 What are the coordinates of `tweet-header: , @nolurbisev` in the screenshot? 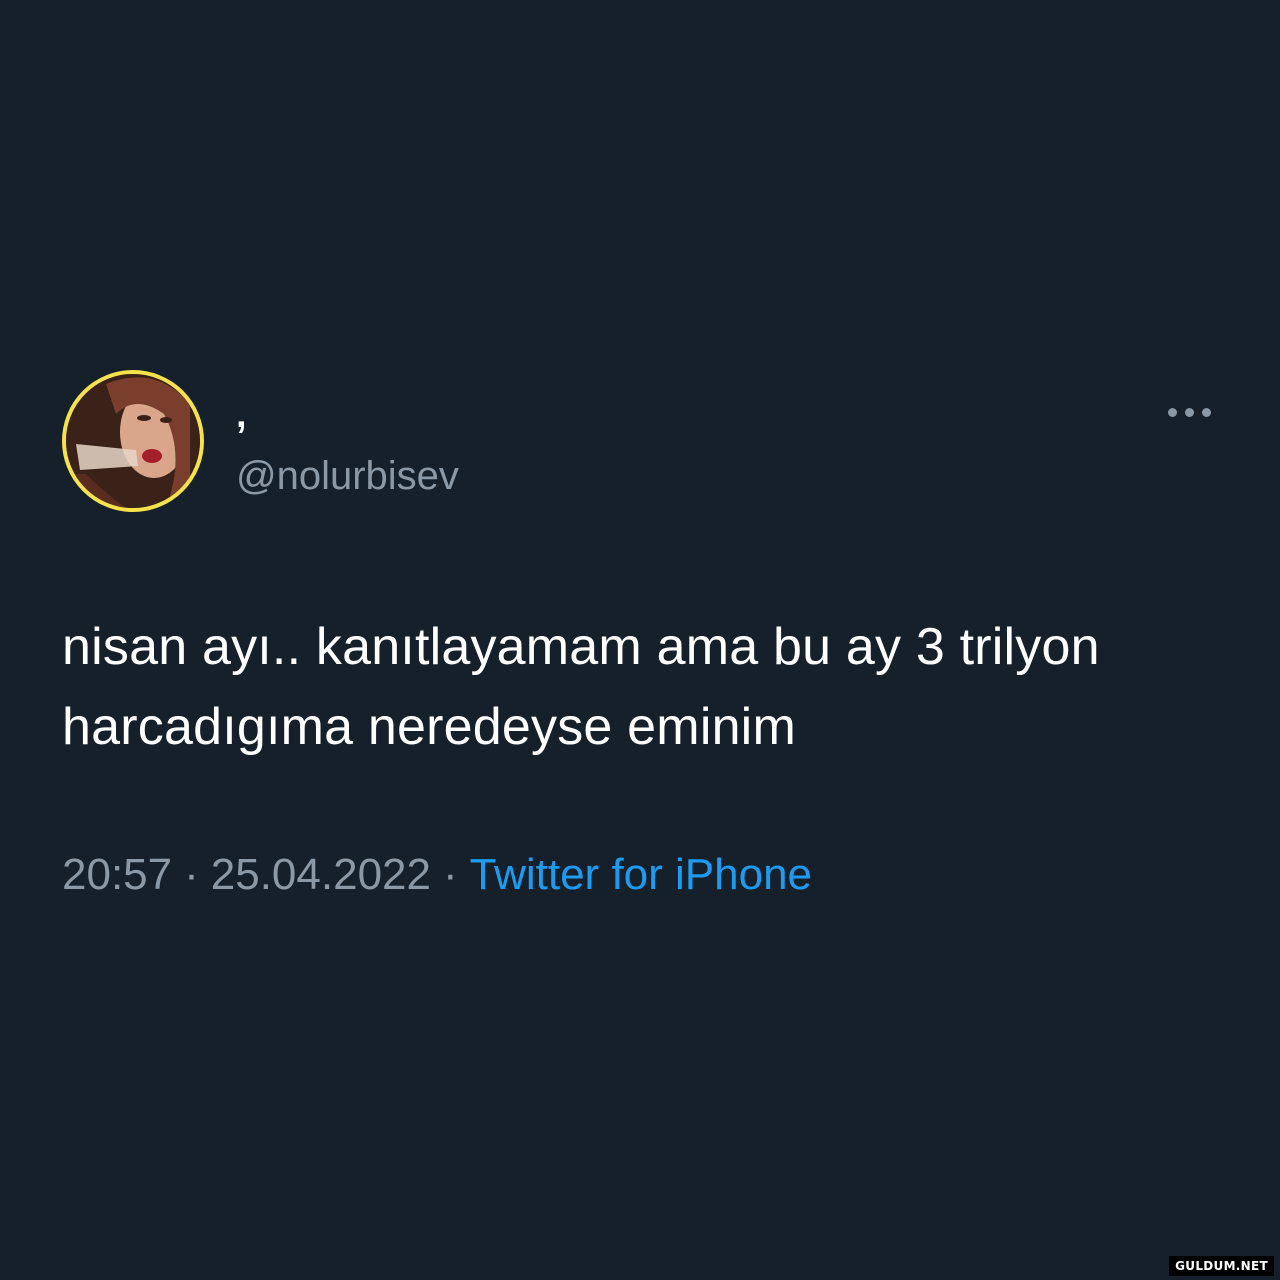 It's located at (642, 445).